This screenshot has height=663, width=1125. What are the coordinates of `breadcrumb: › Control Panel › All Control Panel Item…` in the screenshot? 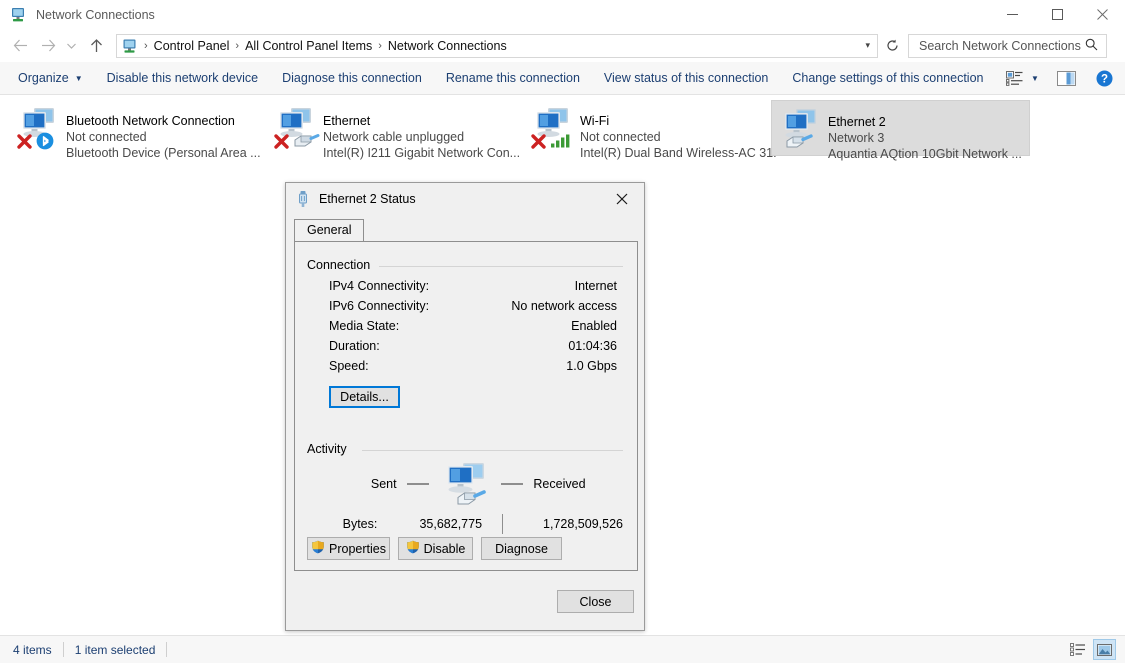 It's located at (497, 45).